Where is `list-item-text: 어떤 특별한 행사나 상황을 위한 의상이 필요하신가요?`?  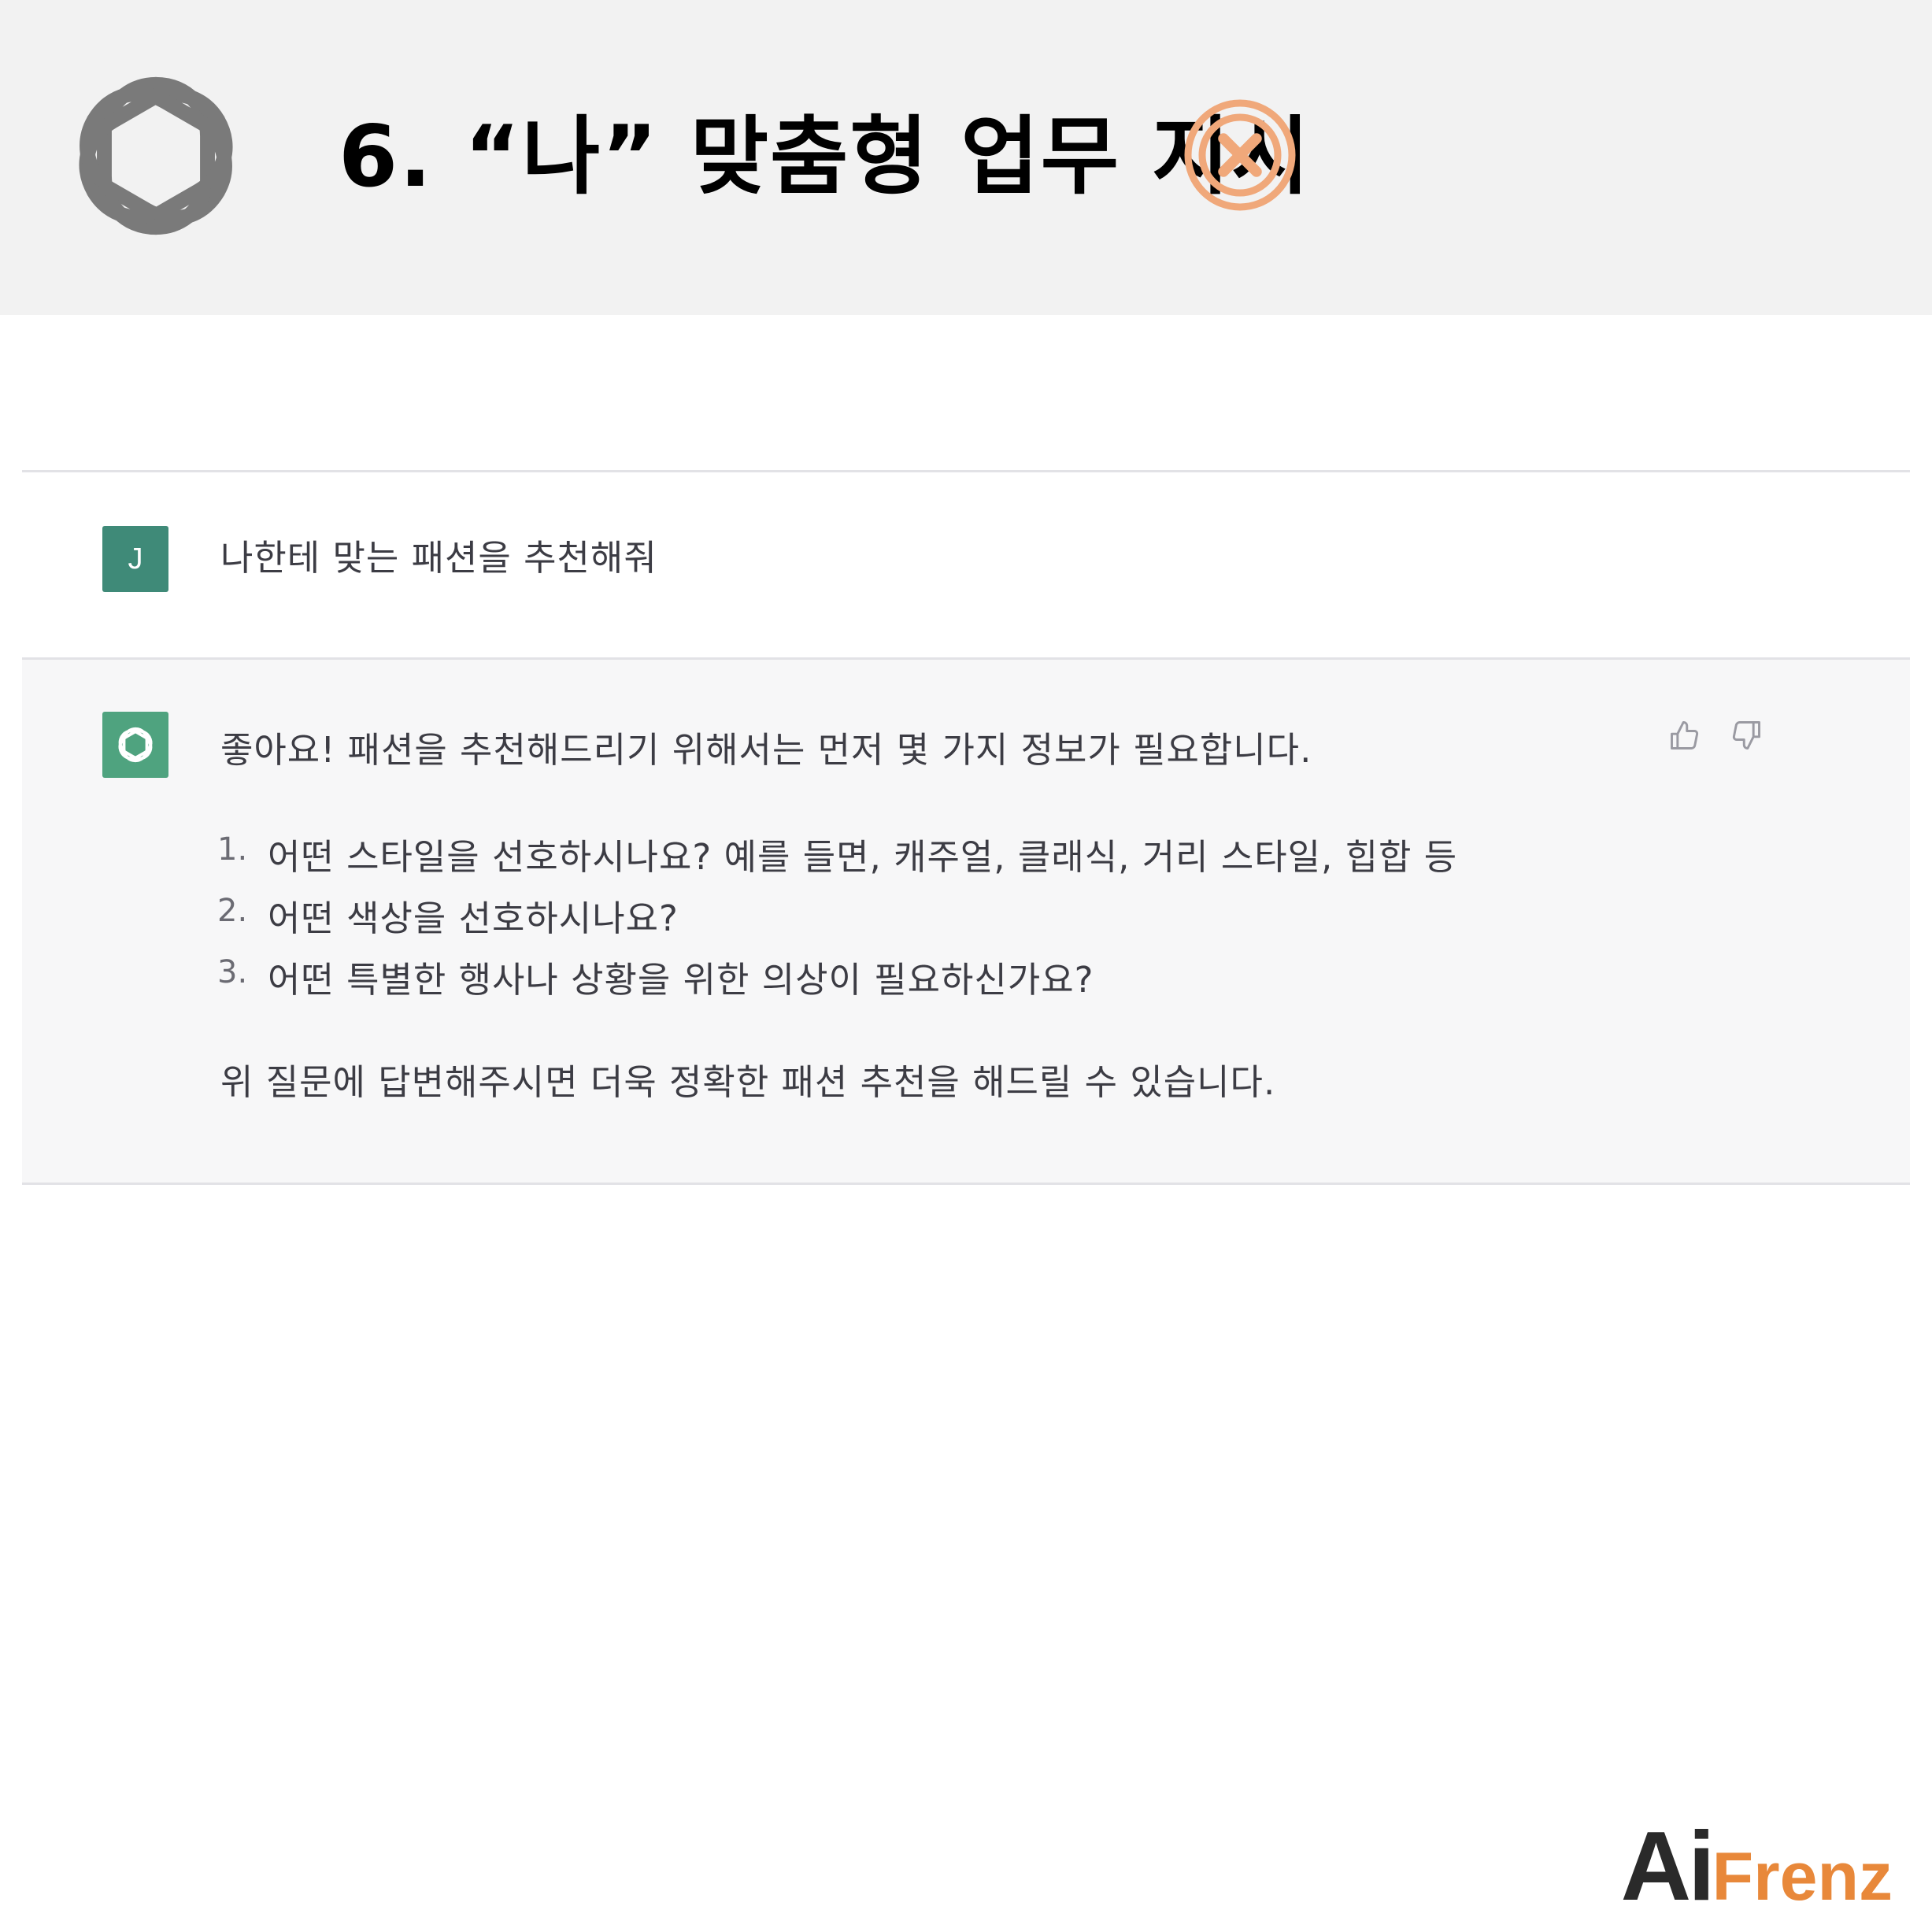
list-item-text: 어떤 특별한 행사나 상황을 위한 의상이 필요하신가요? is located at coordinates (681, 980).